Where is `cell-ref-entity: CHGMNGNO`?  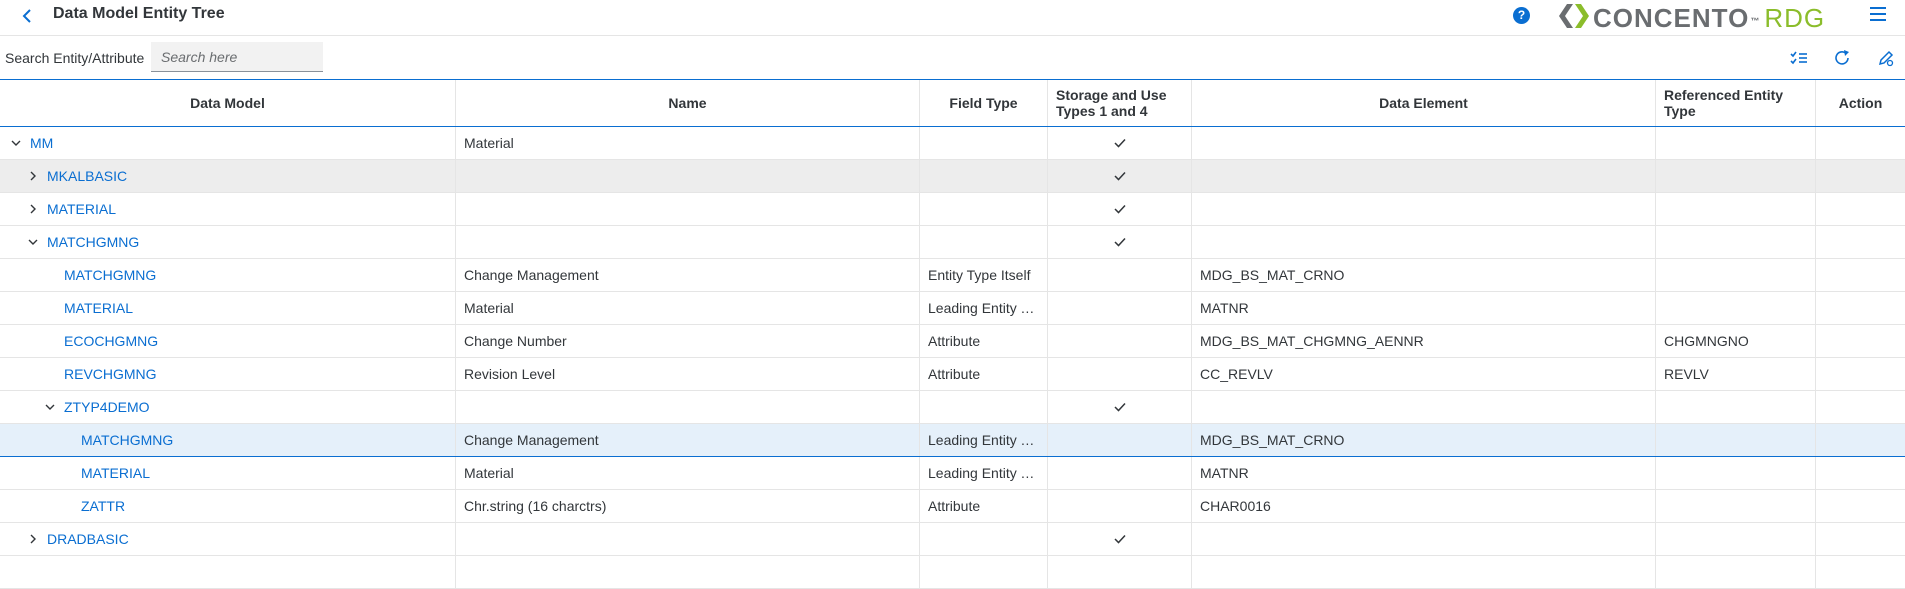 cell-ref-entity: CHGMNGNO is located at coordinates (1736, 341).